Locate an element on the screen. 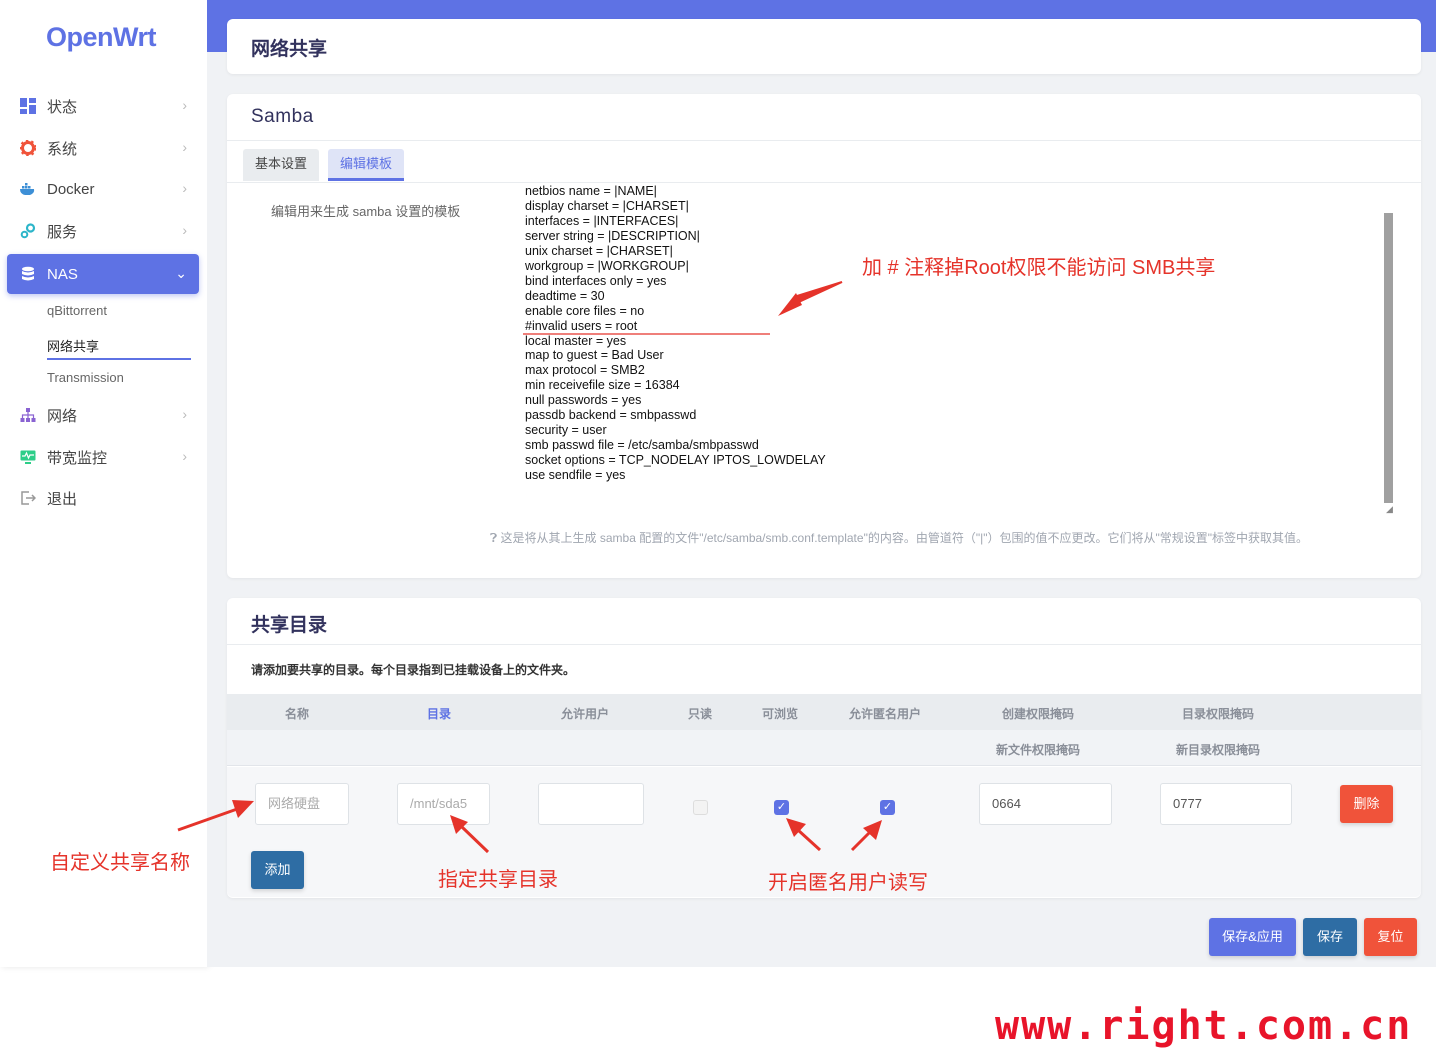 This screenshot has width=1436, height=1054. arrow-guest is located at coordinates (861, 841).